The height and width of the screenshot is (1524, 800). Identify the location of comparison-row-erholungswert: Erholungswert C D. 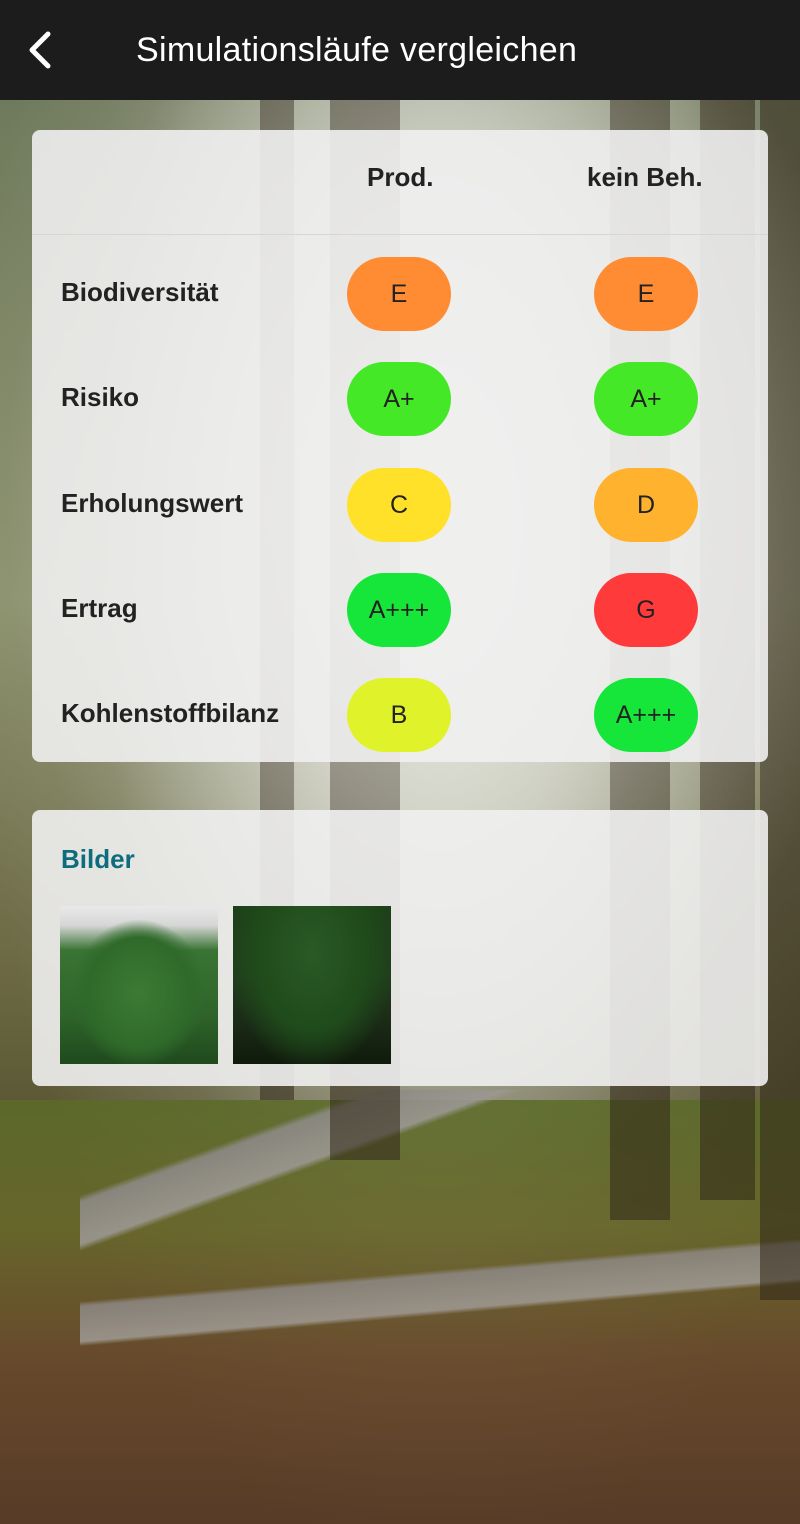
(400, 505).